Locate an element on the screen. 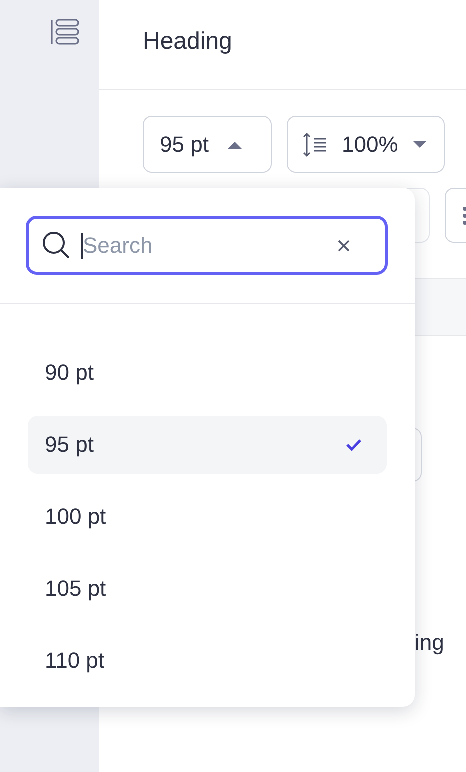 The height and width of the screenshot is (772, 466). dropdown-option: 110 pt is located at coordinates (207, 661).